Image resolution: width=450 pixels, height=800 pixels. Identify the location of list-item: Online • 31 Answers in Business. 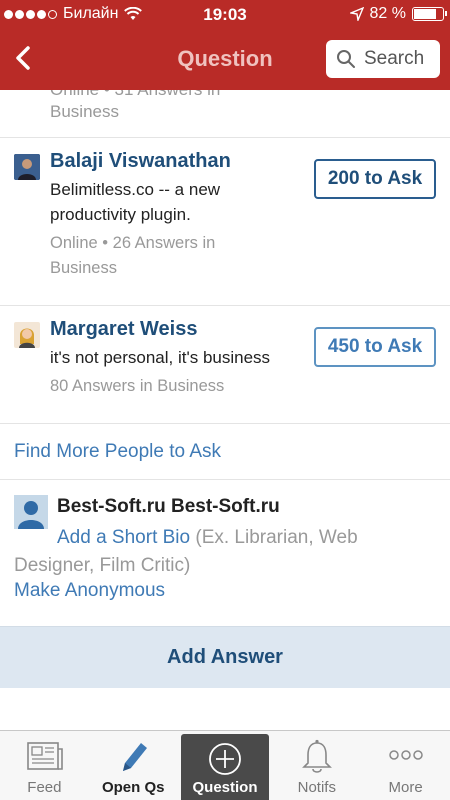
(225, 114).